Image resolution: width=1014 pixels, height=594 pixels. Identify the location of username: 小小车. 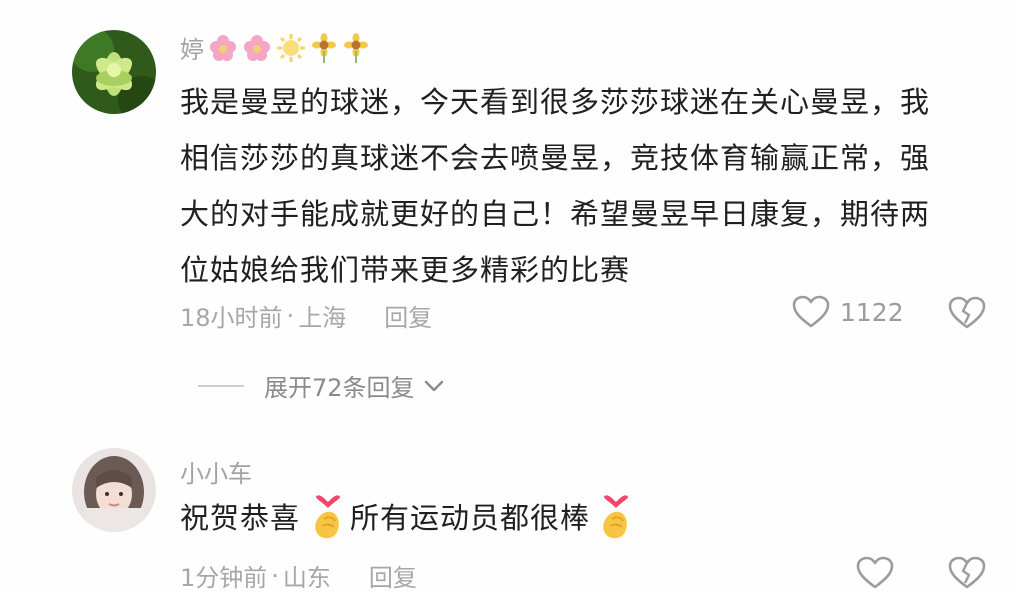
(216, 471).